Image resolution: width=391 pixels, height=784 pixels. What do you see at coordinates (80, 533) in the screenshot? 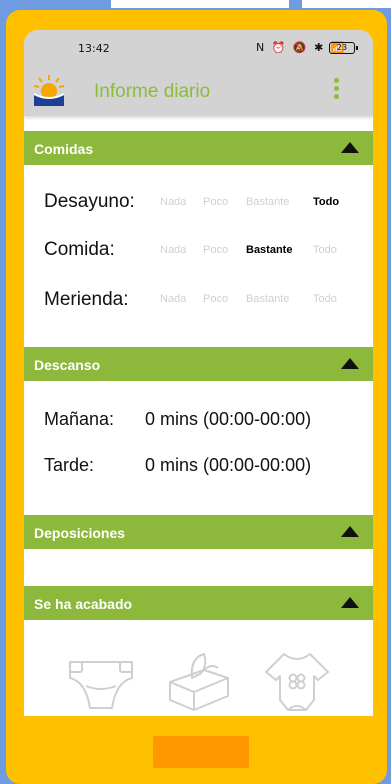
I see `section-title: Deposiciones` at bounding box center [80, 533].